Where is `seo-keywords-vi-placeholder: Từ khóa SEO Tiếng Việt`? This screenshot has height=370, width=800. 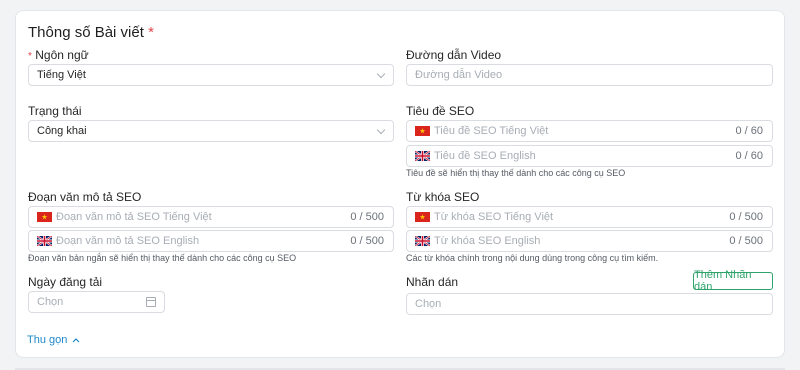
seo-keywords-vi-placeholder: Từ khóa SEO Tiếng Việt is located at coordinates (494, 217).